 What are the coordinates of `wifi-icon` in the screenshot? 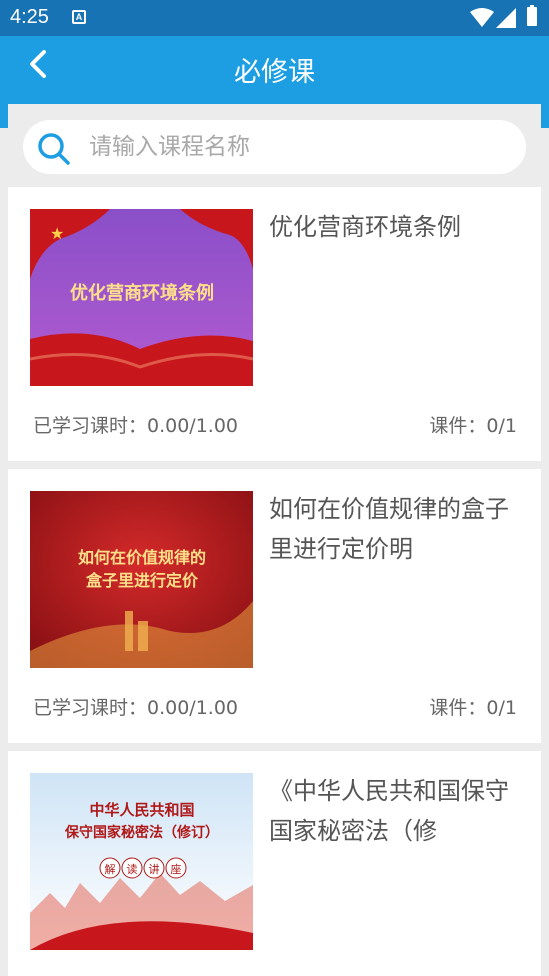 It's located at (482, 17).